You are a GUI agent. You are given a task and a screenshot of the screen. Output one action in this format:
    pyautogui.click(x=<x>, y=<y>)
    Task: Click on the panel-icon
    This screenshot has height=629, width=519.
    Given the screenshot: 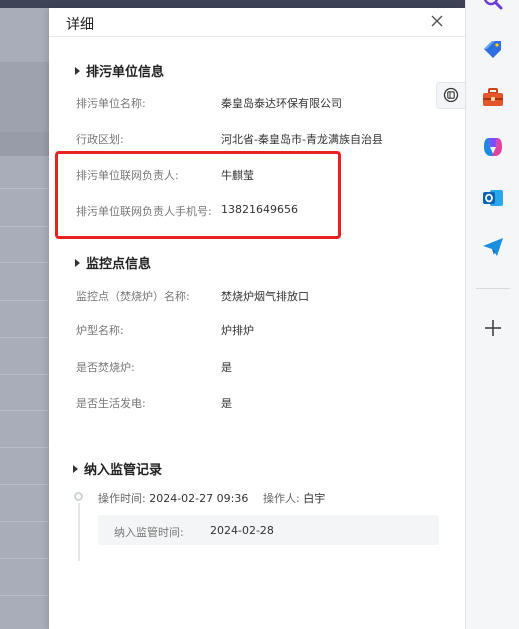 What is the action you would take?
    pyautogui.click(x=451, y=95)
    